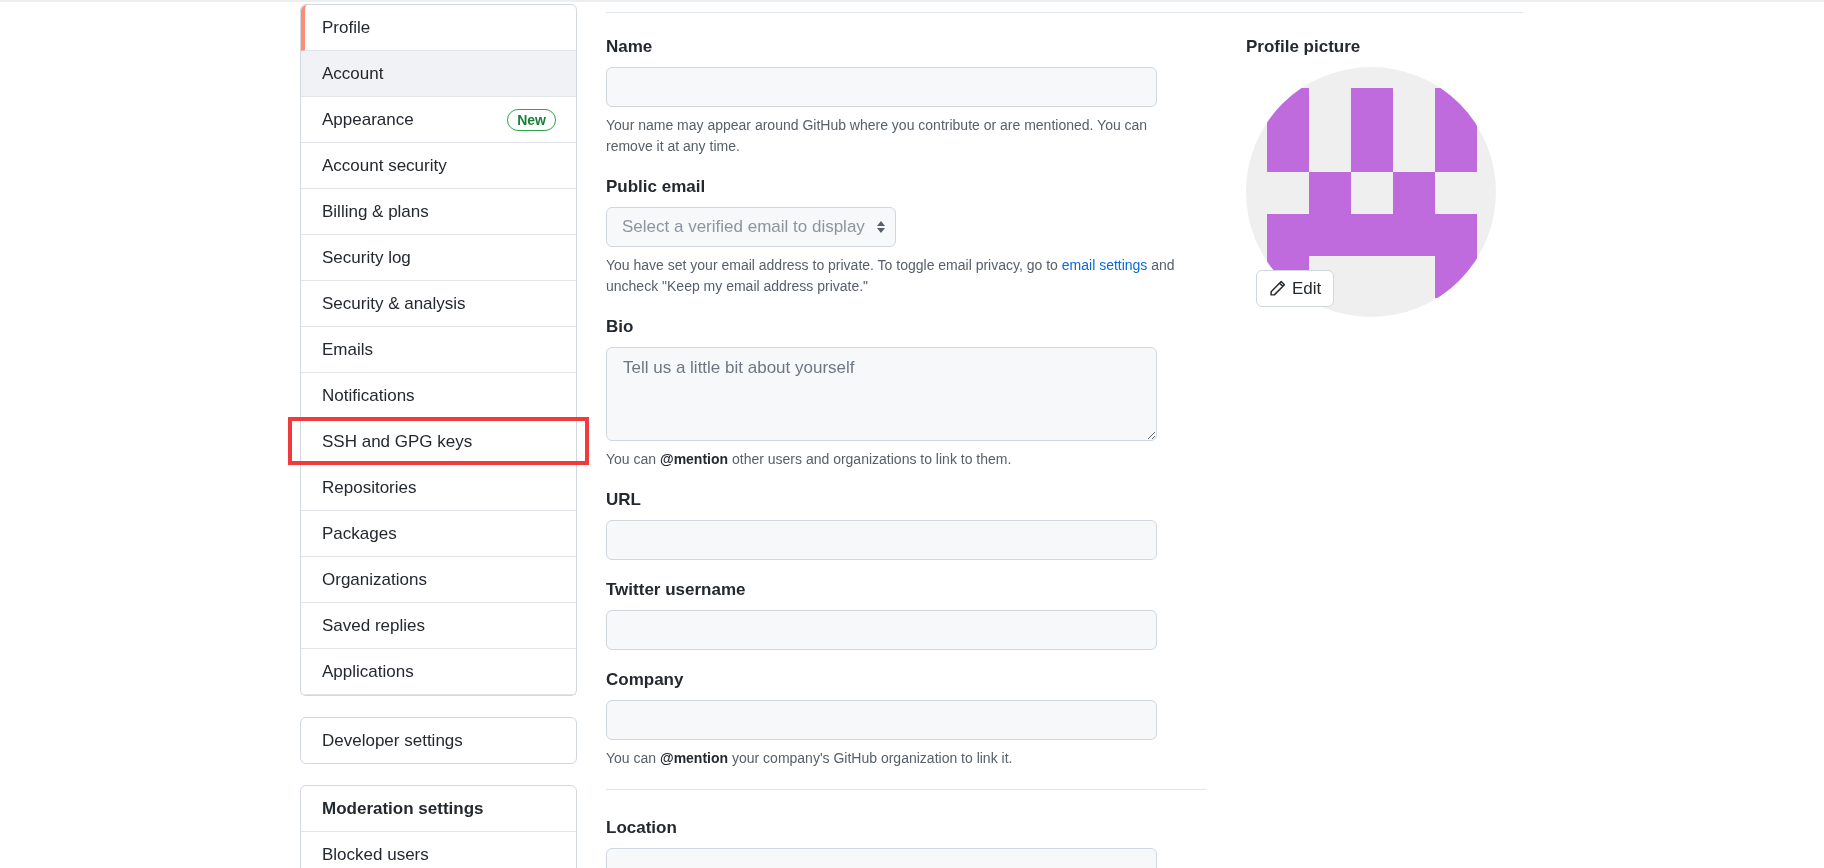 This screenshot has width=1824, height=868. What do you see at coordinates (438, 580) in the screenshot?
I see `menu-item: Organizations` at bounding box center [438, 580].